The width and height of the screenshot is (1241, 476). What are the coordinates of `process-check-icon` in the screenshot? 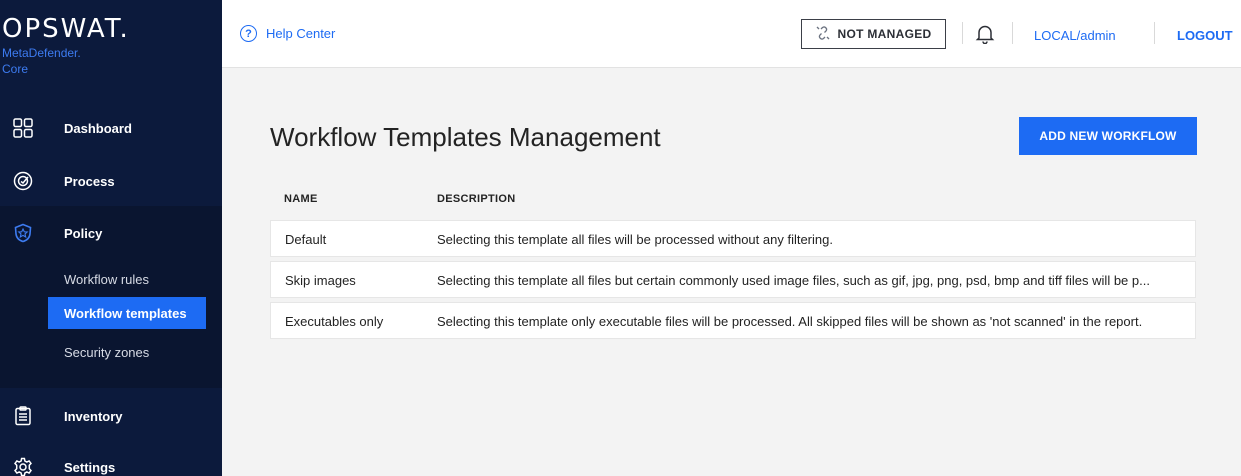 It's located at (23, 181).